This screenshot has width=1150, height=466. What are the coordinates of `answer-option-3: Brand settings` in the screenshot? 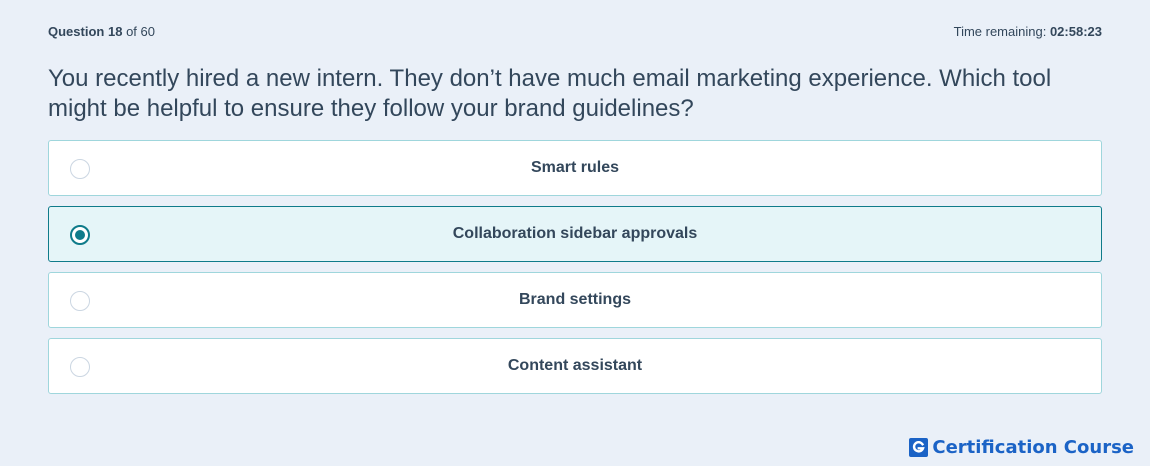 It's located at (575, 300).